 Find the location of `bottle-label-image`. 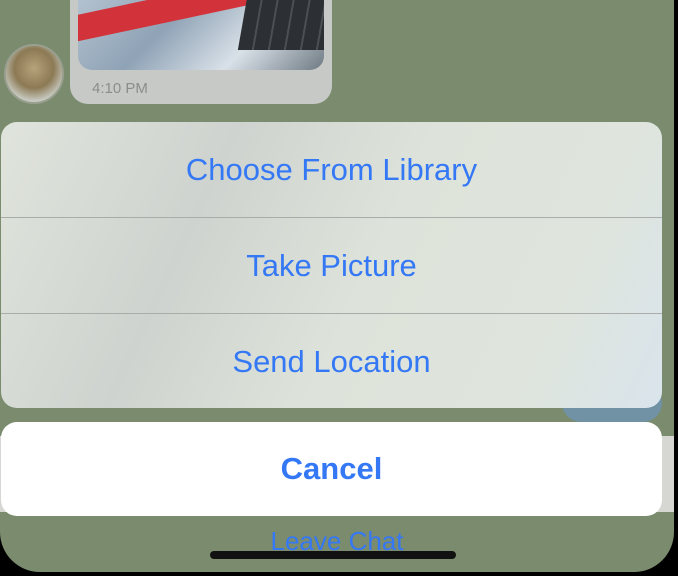

bottle-label-image is located at coordinates (163, 21).